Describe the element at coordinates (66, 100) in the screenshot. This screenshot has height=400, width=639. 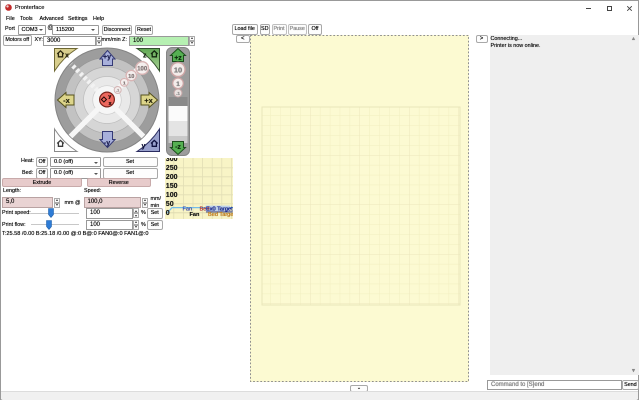
I see `svg-text: -x` at that location.